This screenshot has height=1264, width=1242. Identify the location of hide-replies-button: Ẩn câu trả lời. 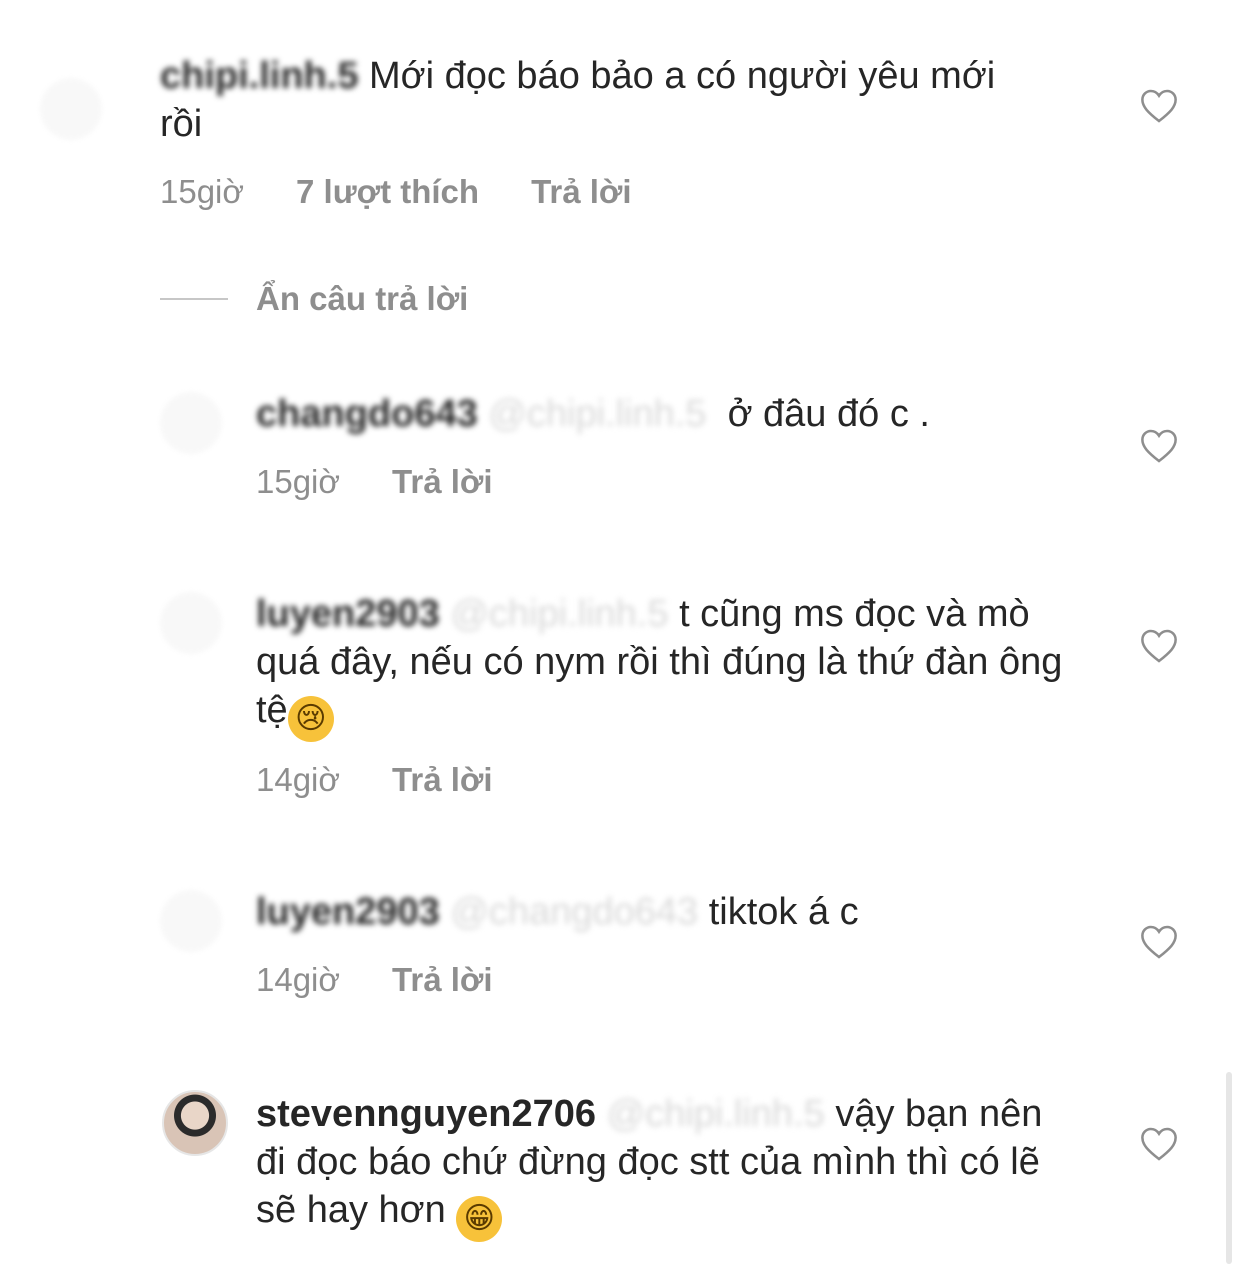
(314, 299).